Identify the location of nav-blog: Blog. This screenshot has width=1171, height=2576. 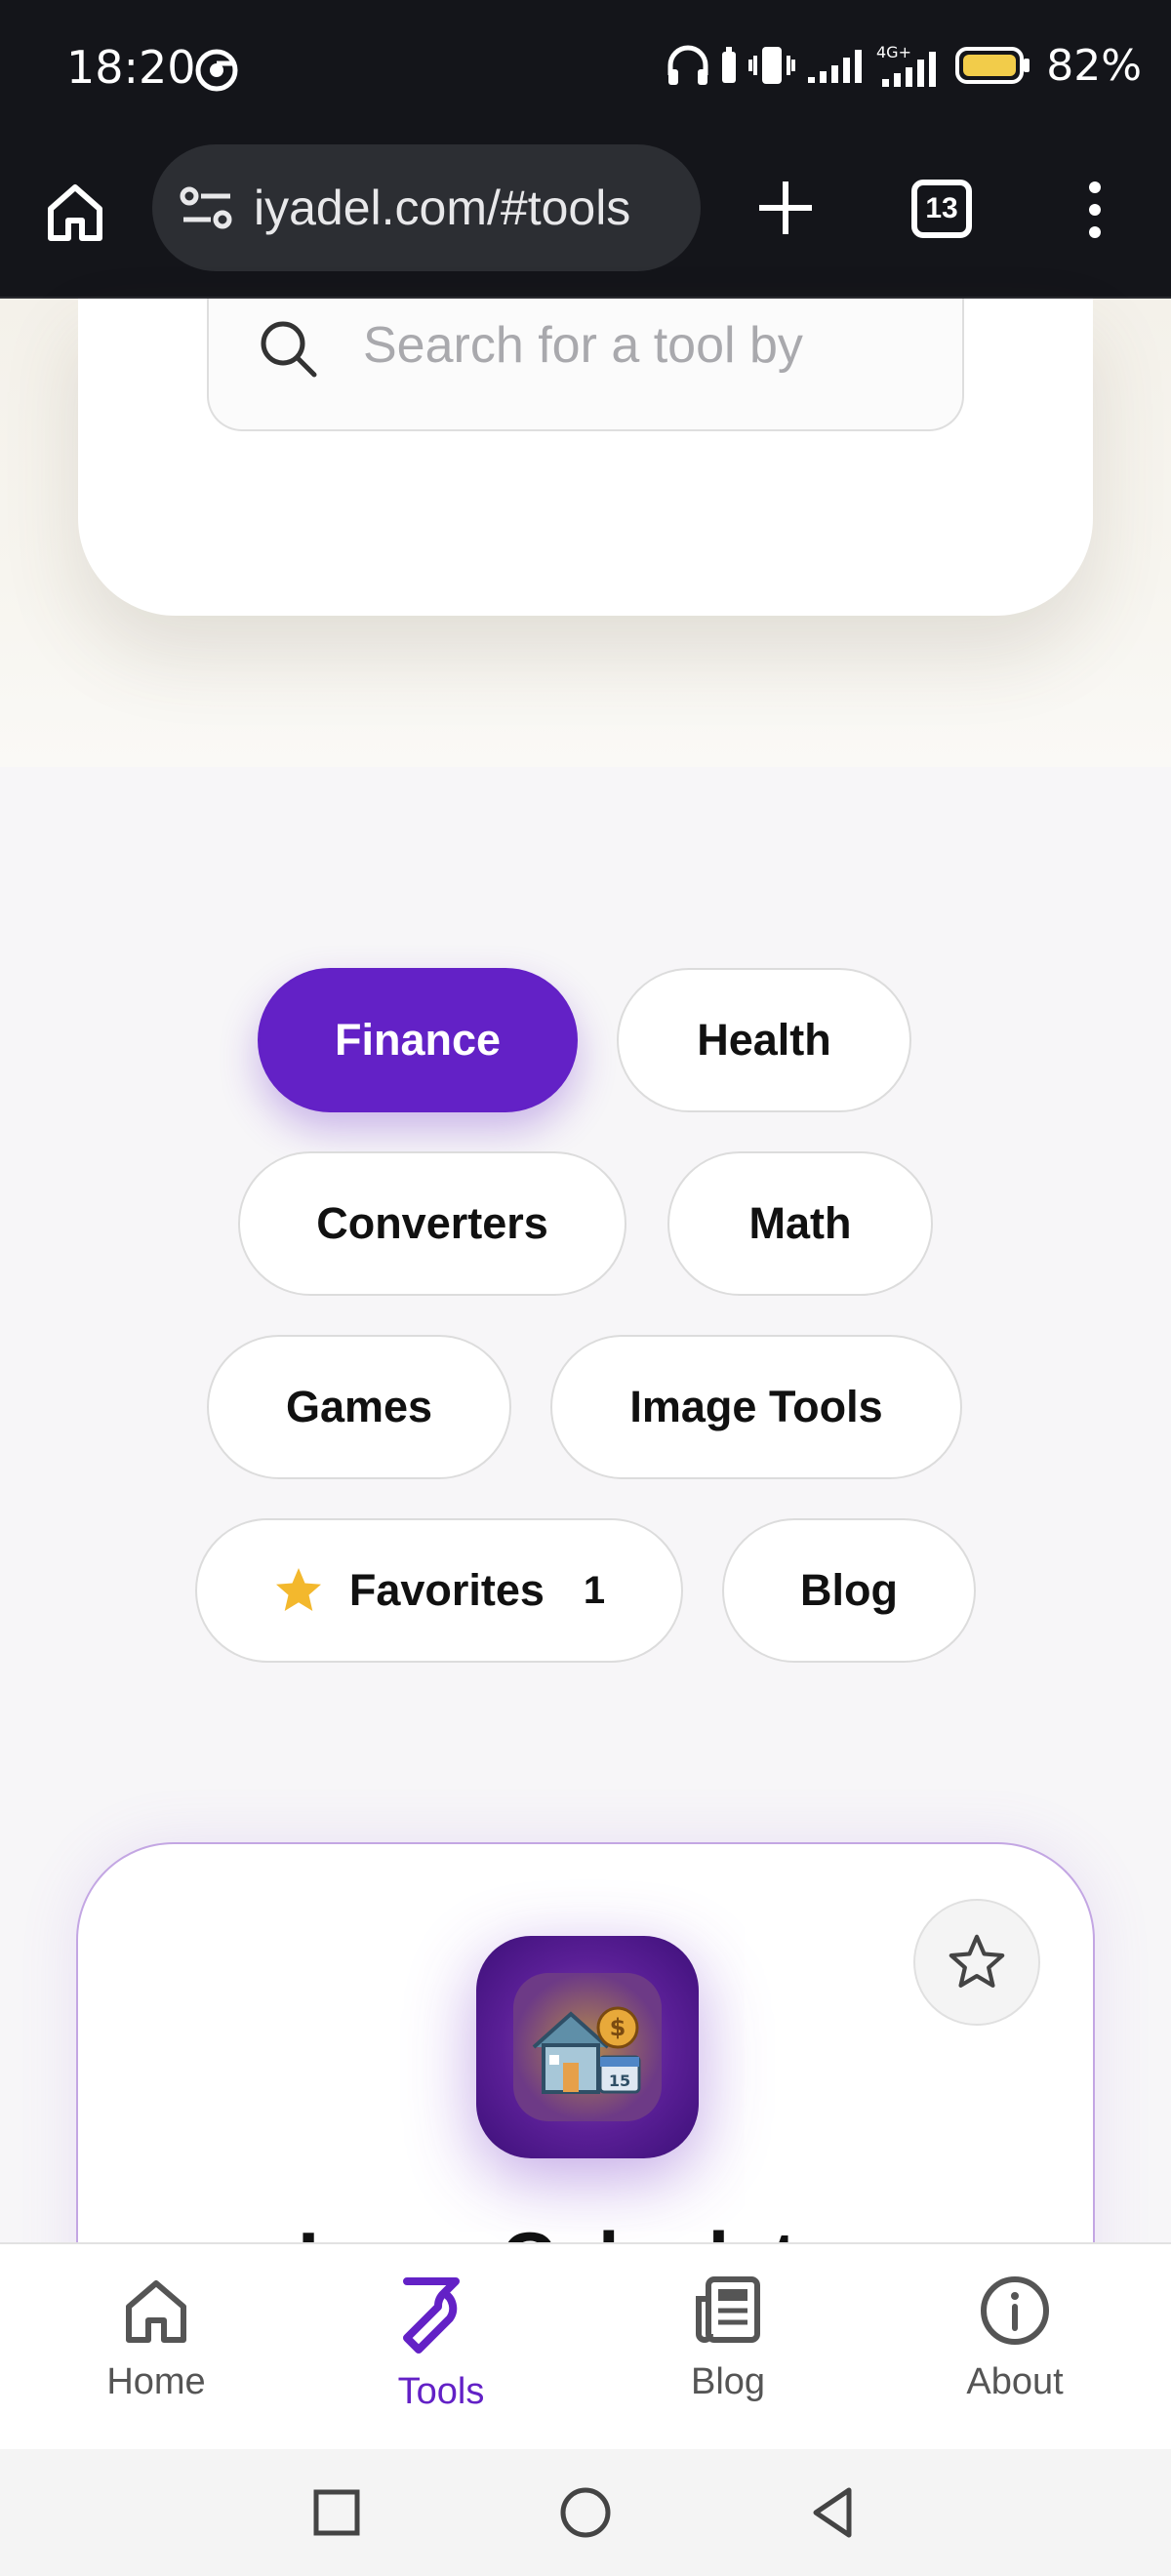
(728, 2356).